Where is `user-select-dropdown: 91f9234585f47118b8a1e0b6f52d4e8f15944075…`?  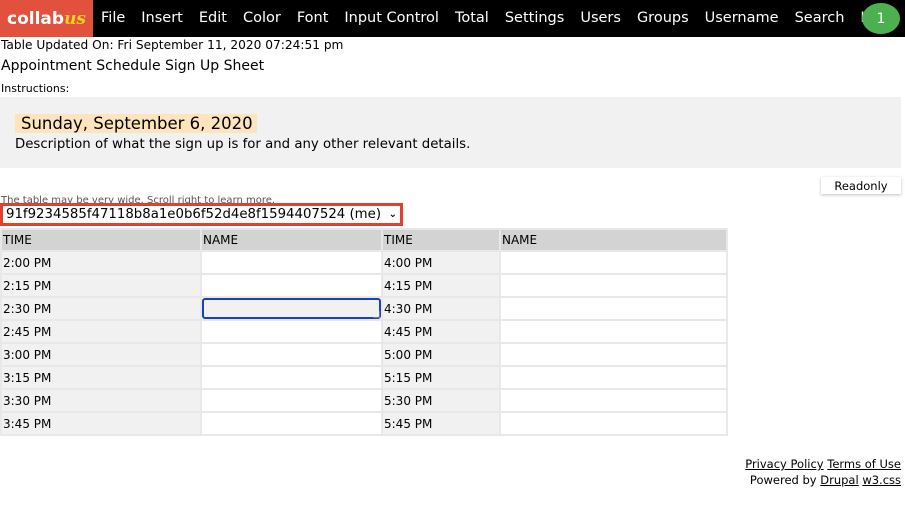
user-select-dropdown: 91f9234585f47118b8a1e0b6f52d4e8f15944075… is located at coordinates (201, 214).